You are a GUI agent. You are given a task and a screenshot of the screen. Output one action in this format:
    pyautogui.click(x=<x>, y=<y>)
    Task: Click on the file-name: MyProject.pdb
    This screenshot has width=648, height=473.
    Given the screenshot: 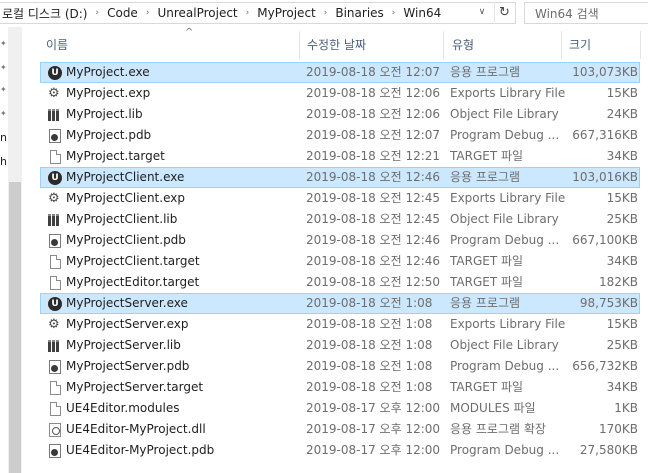 What is the action you would take?
    pyautogui.click(x=109, y=135)
    